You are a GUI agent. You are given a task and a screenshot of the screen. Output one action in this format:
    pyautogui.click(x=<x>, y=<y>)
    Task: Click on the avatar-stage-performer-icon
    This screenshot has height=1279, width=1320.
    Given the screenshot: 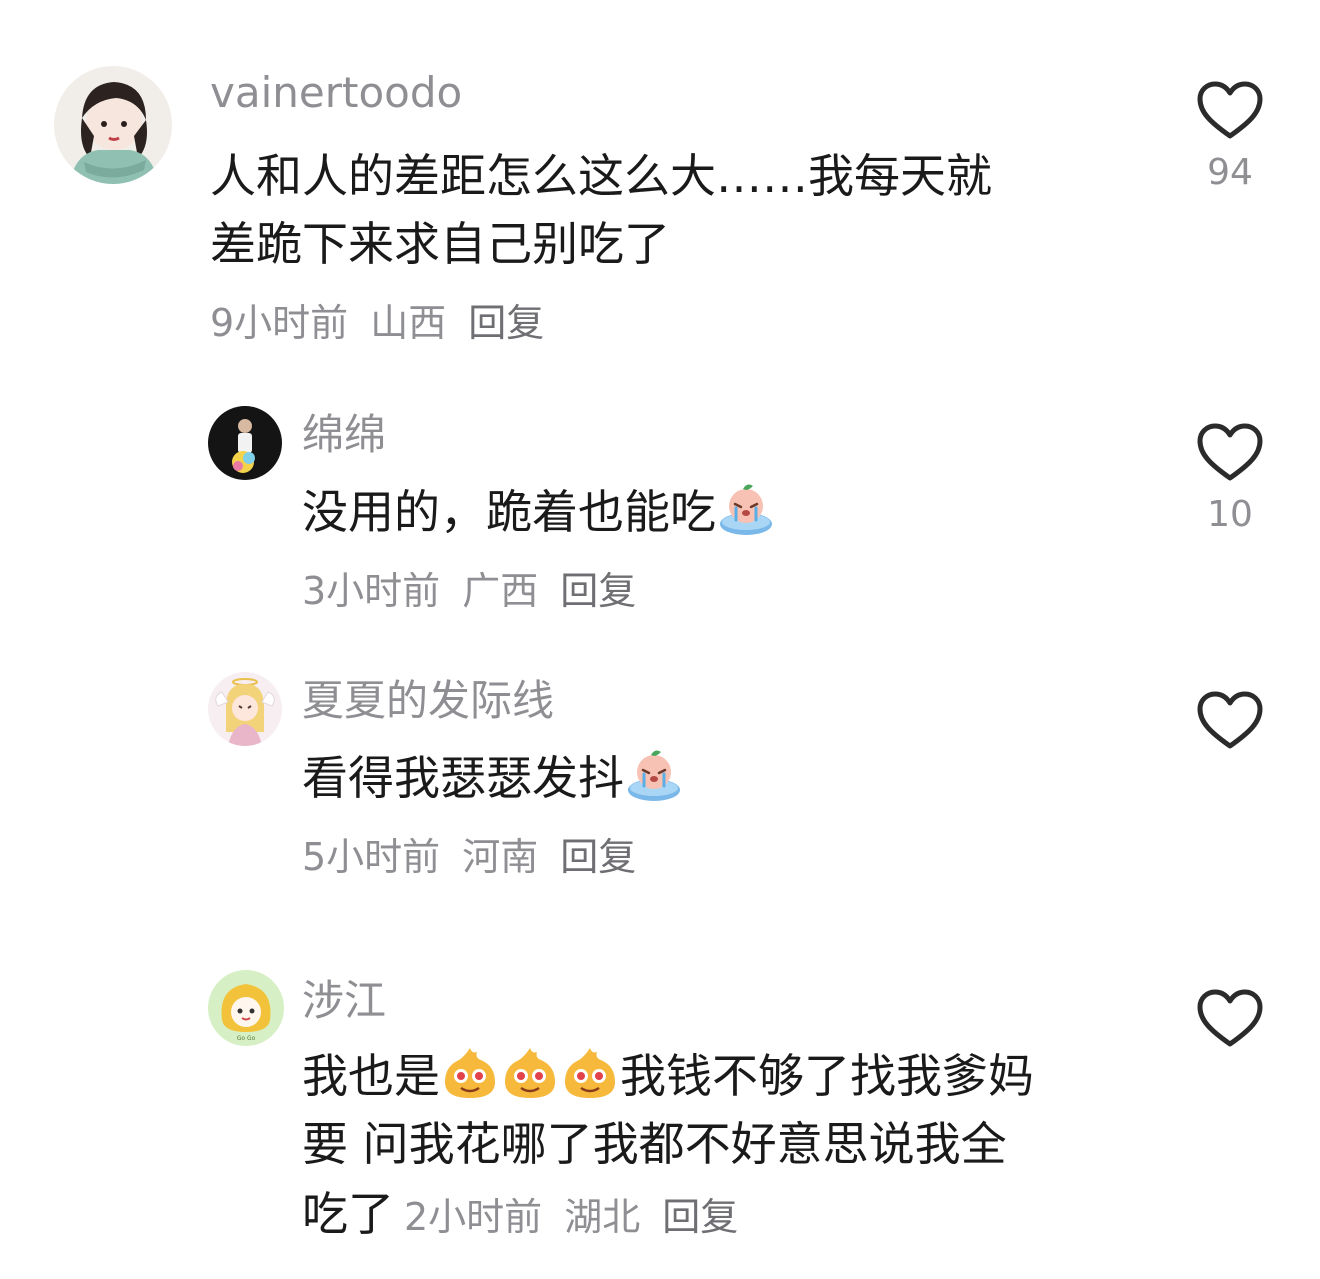 What is the action you would take?
    pyautogui.click(x=245, y=443)
    